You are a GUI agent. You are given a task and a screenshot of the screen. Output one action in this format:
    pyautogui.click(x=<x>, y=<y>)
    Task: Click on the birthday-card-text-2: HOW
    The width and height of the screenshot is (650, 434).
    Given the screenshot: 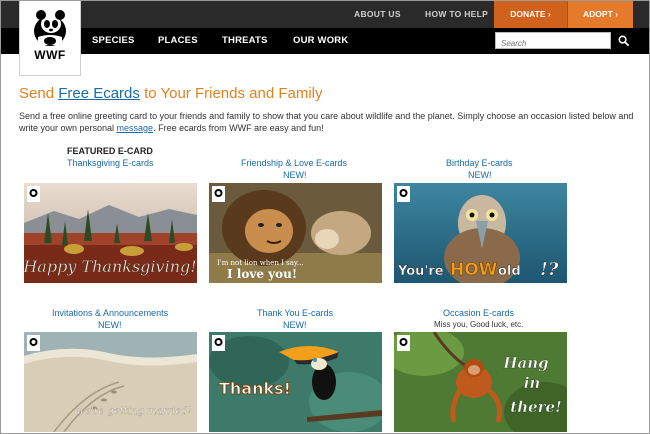 What is the action you would take?
    pyautogui.click(x=474, y=270)
    